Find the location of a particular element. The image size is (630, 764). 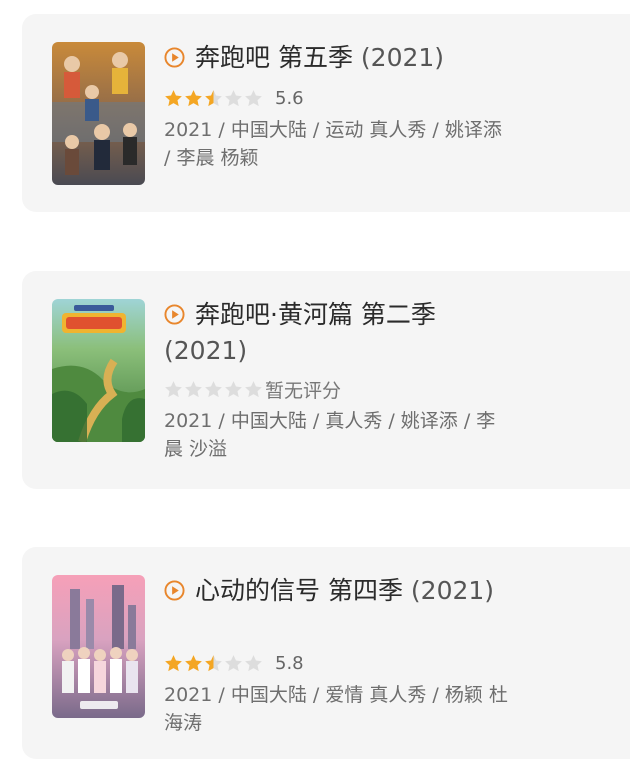

show-title: 奔跑吧·黄河篇 第二季 is located at coordinates (315, 314).